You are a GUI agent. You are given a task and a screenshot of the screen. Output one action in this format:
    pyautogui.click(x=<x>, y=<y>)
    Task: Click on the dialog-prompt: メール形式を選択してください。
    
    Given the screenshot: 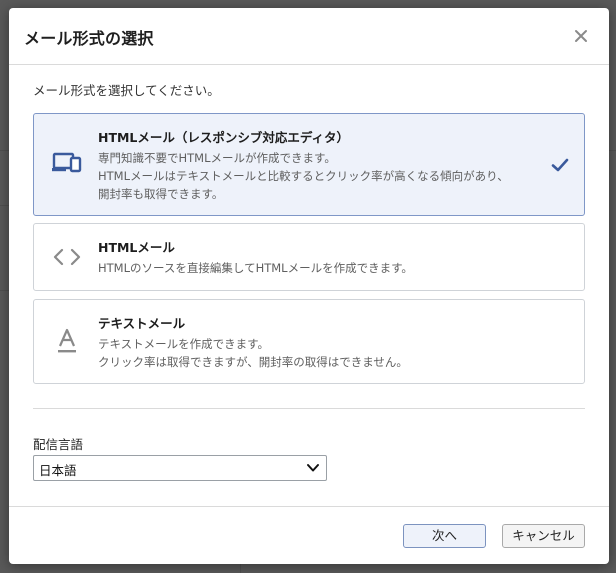 What is the action you would take?
    pyautogui.click(x=126, y=90)
    